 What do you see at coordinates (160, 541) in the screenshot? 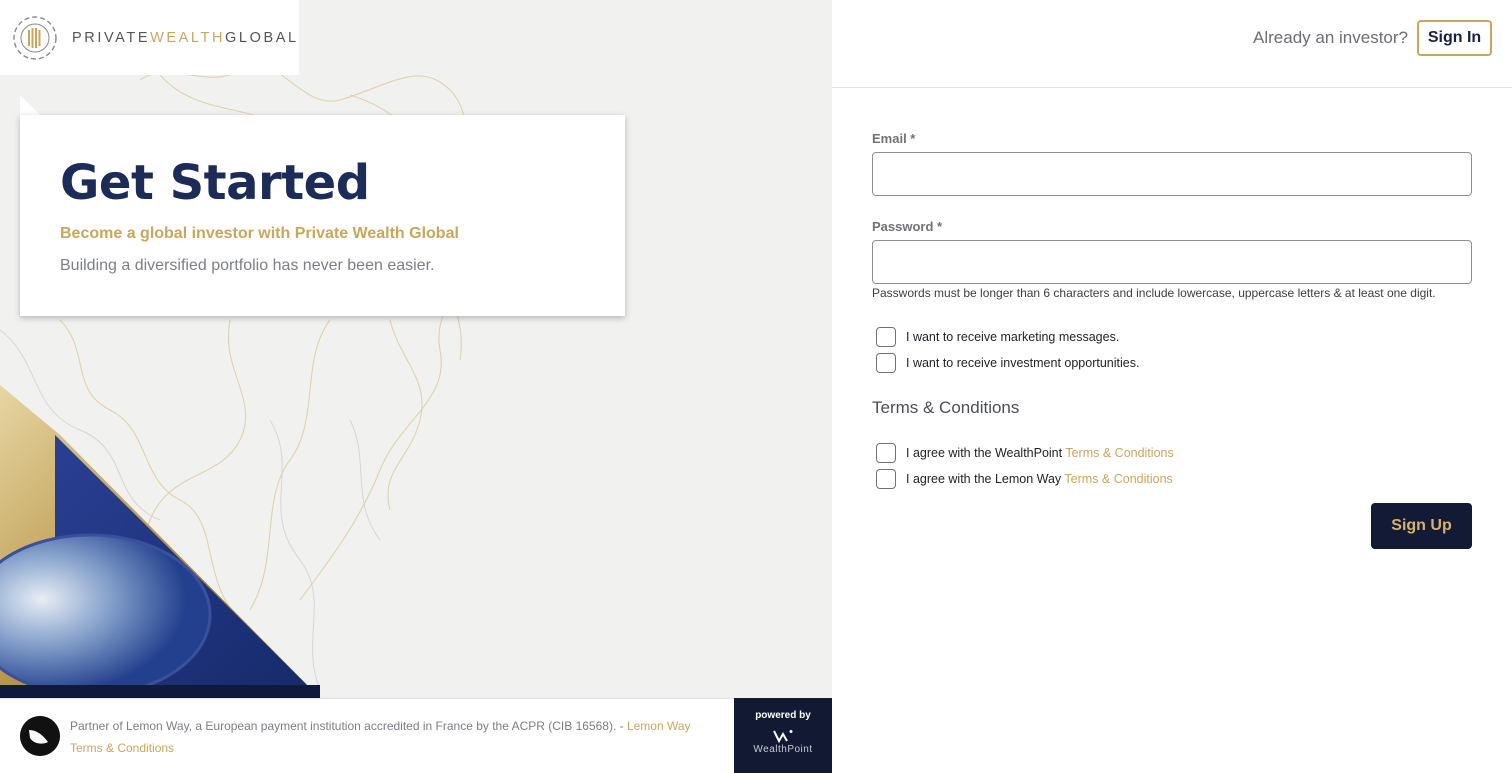
I see `building-photo` at bounding box center [160, 541].